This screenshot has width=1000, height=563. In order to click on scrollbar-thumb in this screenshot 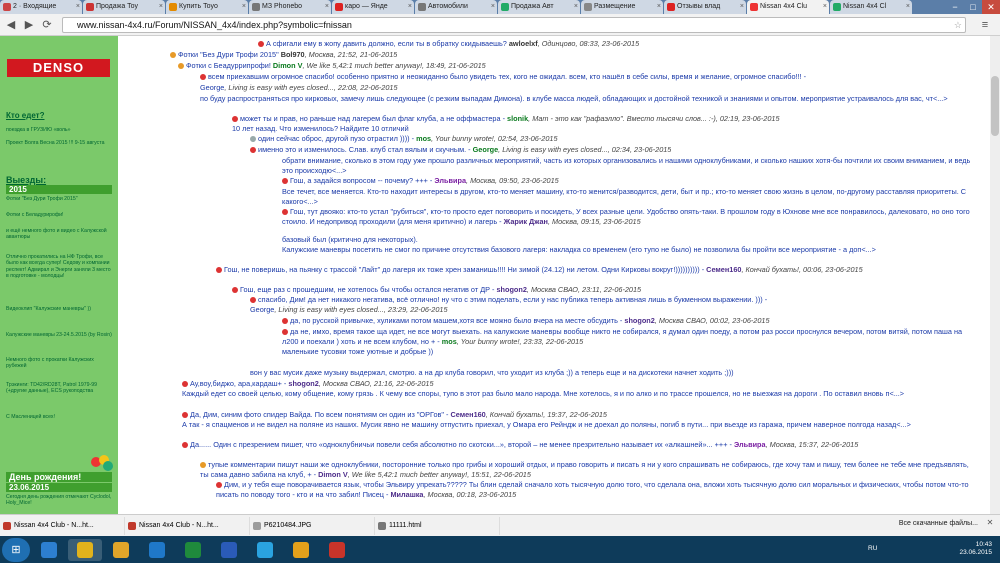, I will do `click(995, 106)`.